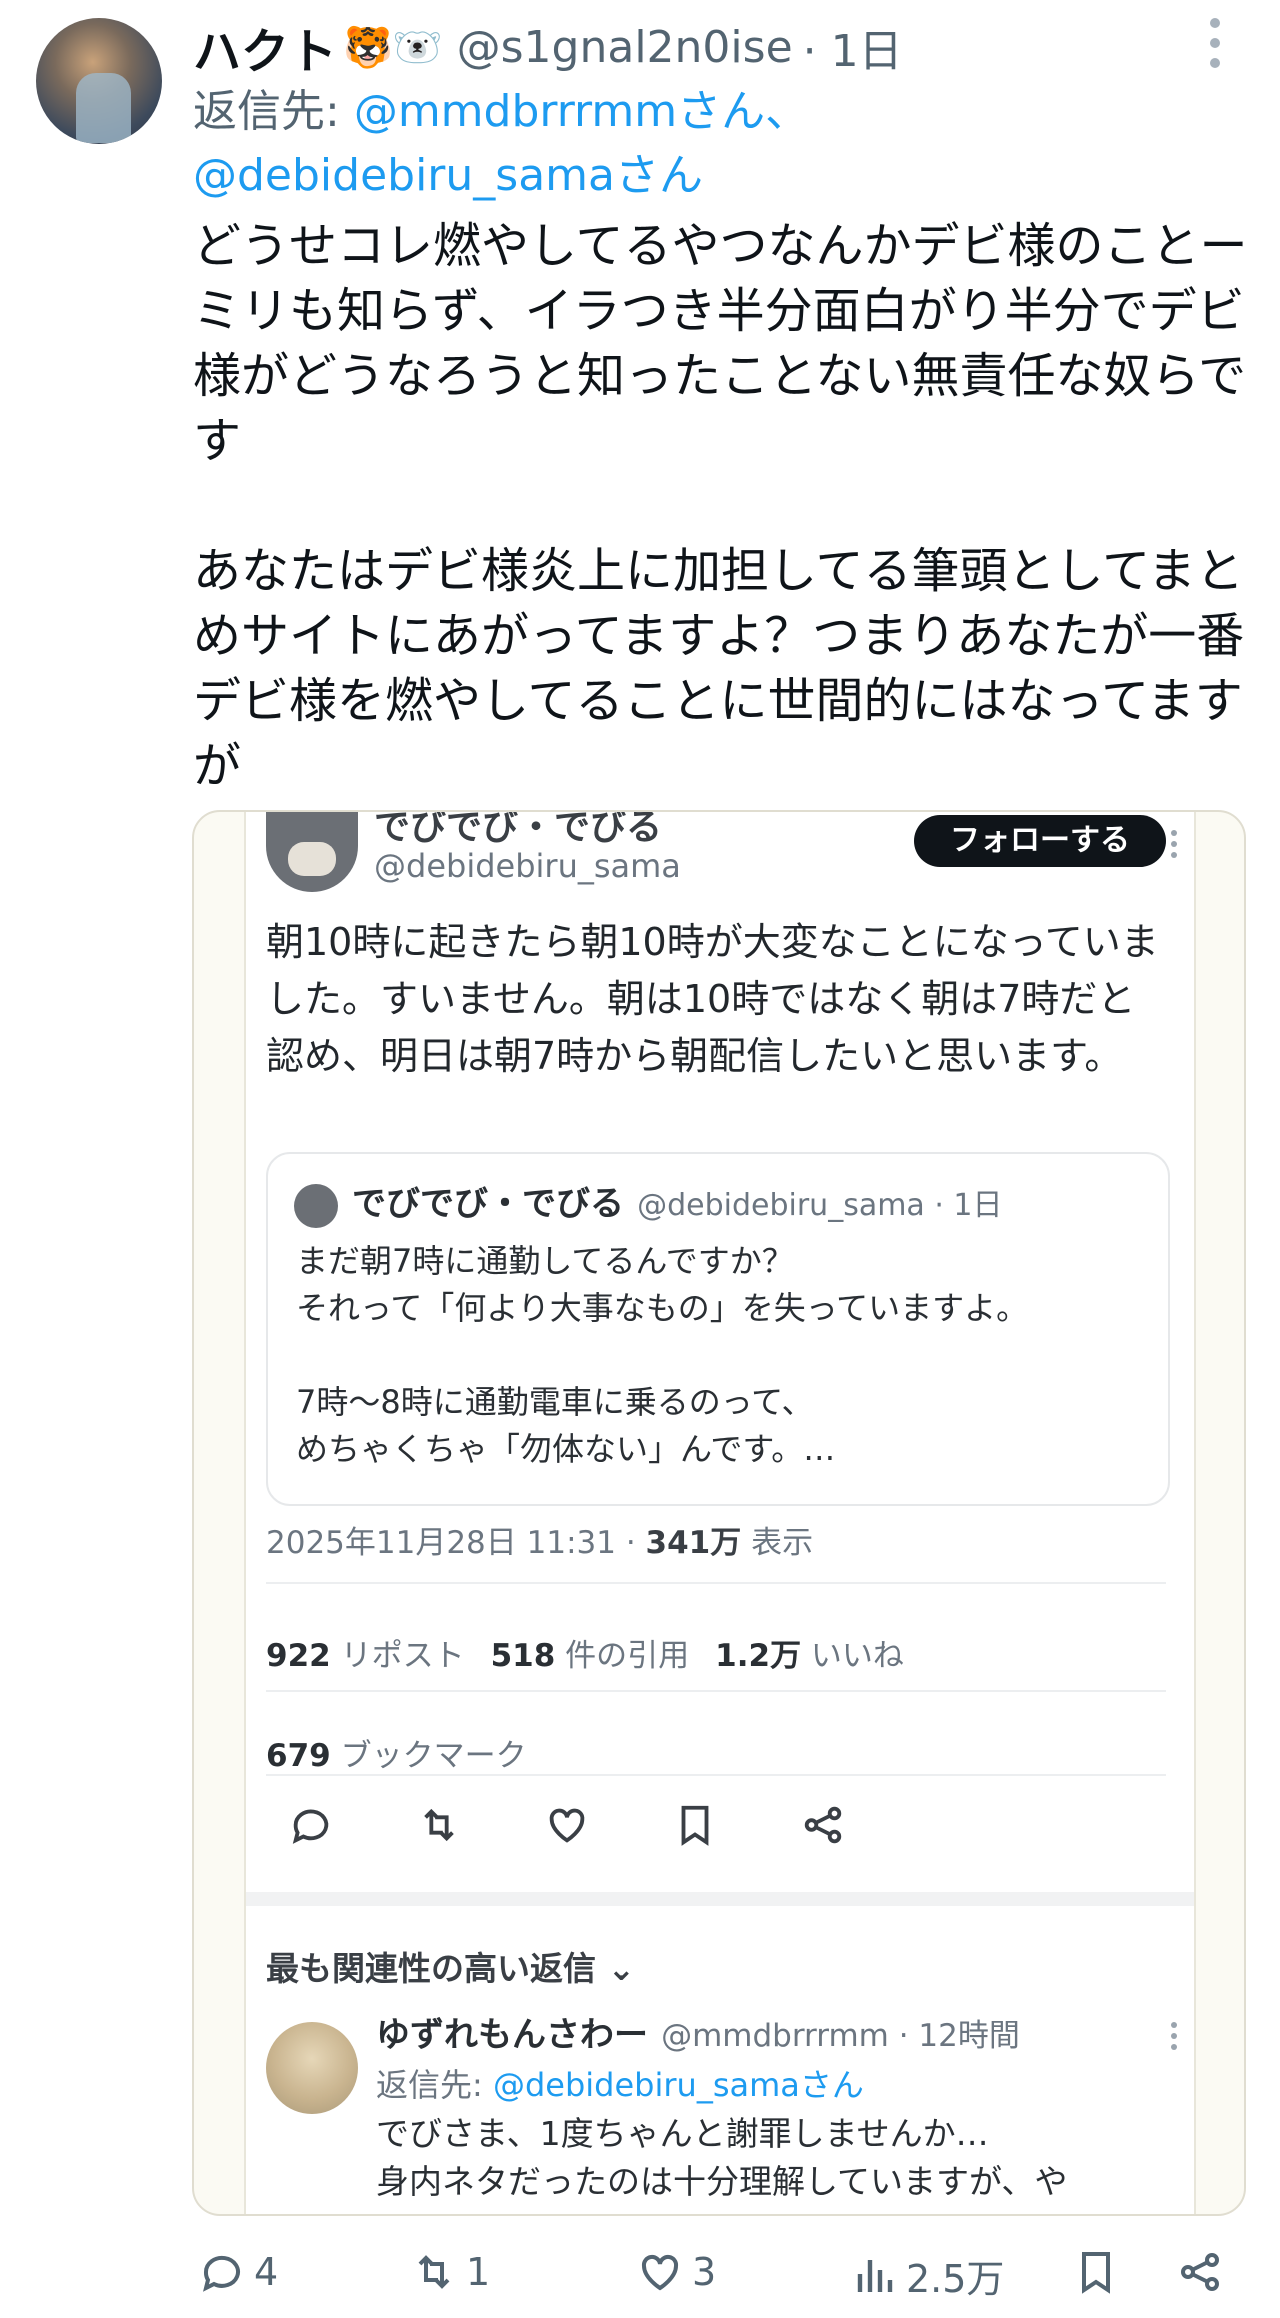  I want to click on views-button: 2.5万, so click(927, 2275).